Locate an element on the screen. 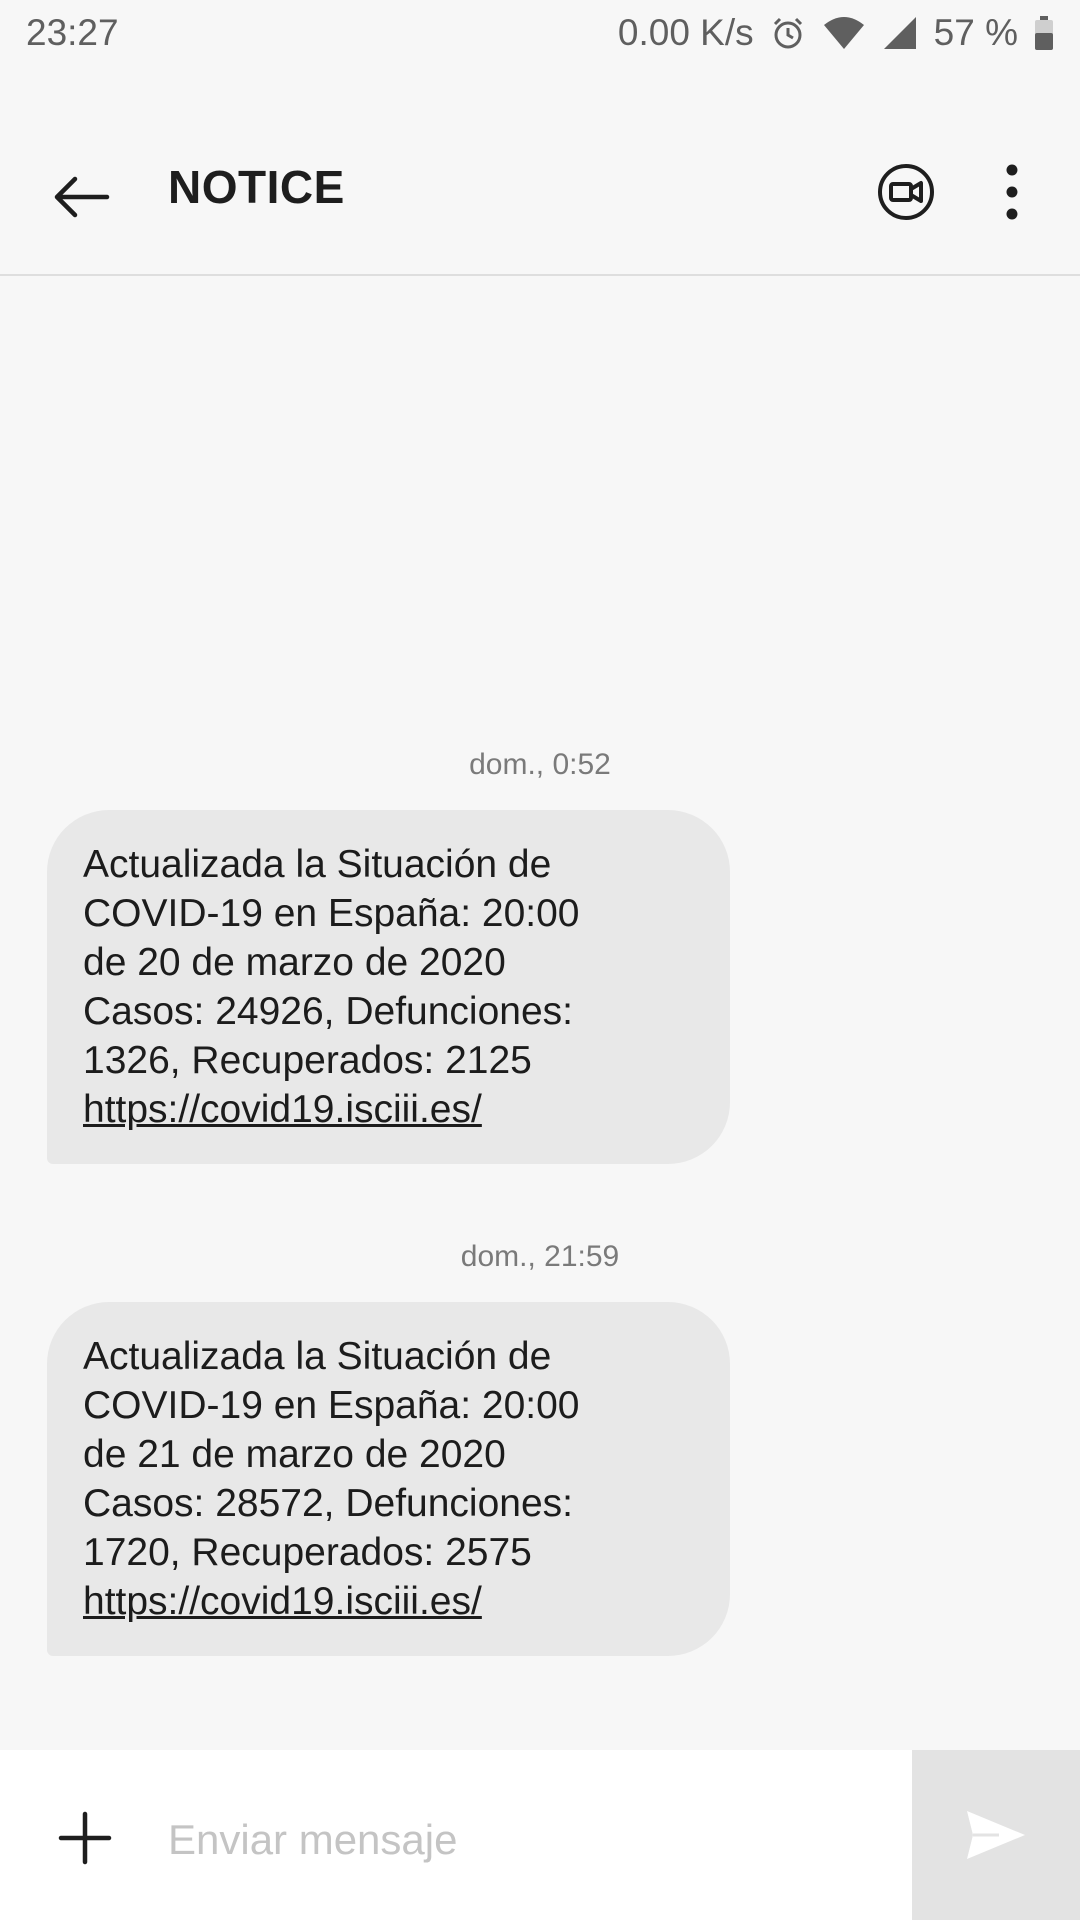 The image size is (1080, 1920). message-timestamp: dom., 21:59 is located at coordinates (540, 1256).